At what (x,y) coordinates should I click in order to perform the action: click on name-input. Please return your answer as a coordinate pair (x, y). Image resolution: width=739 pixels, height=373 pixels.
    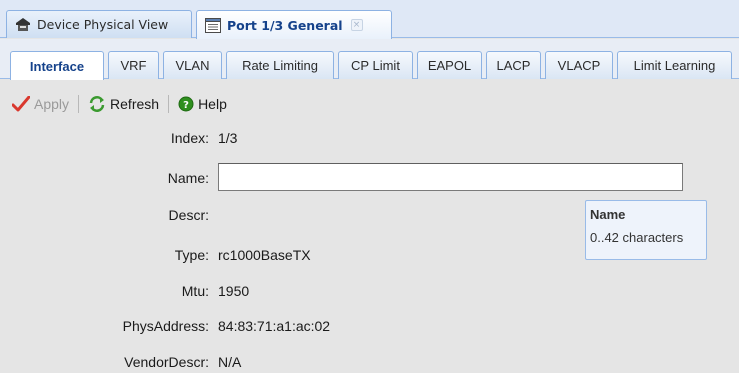
    Looking at the image, I should click on (450, 177).